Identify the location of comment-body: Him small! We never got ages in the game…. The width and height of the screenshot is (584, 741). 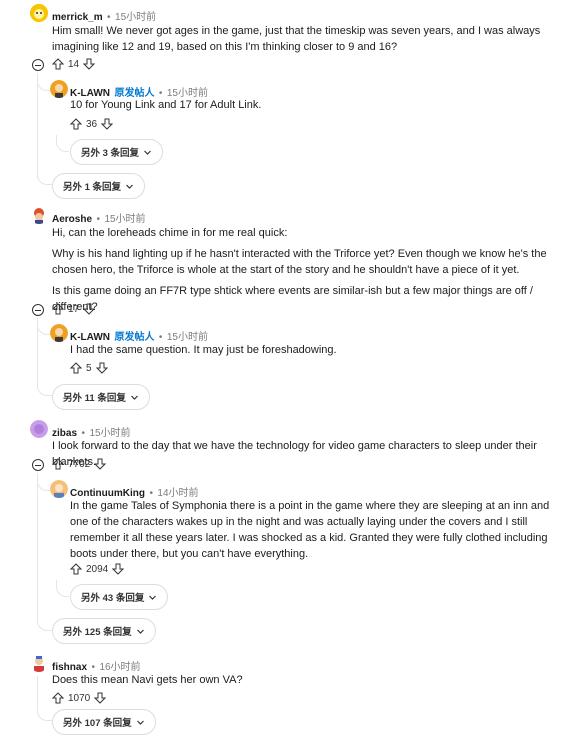
(296, 39).